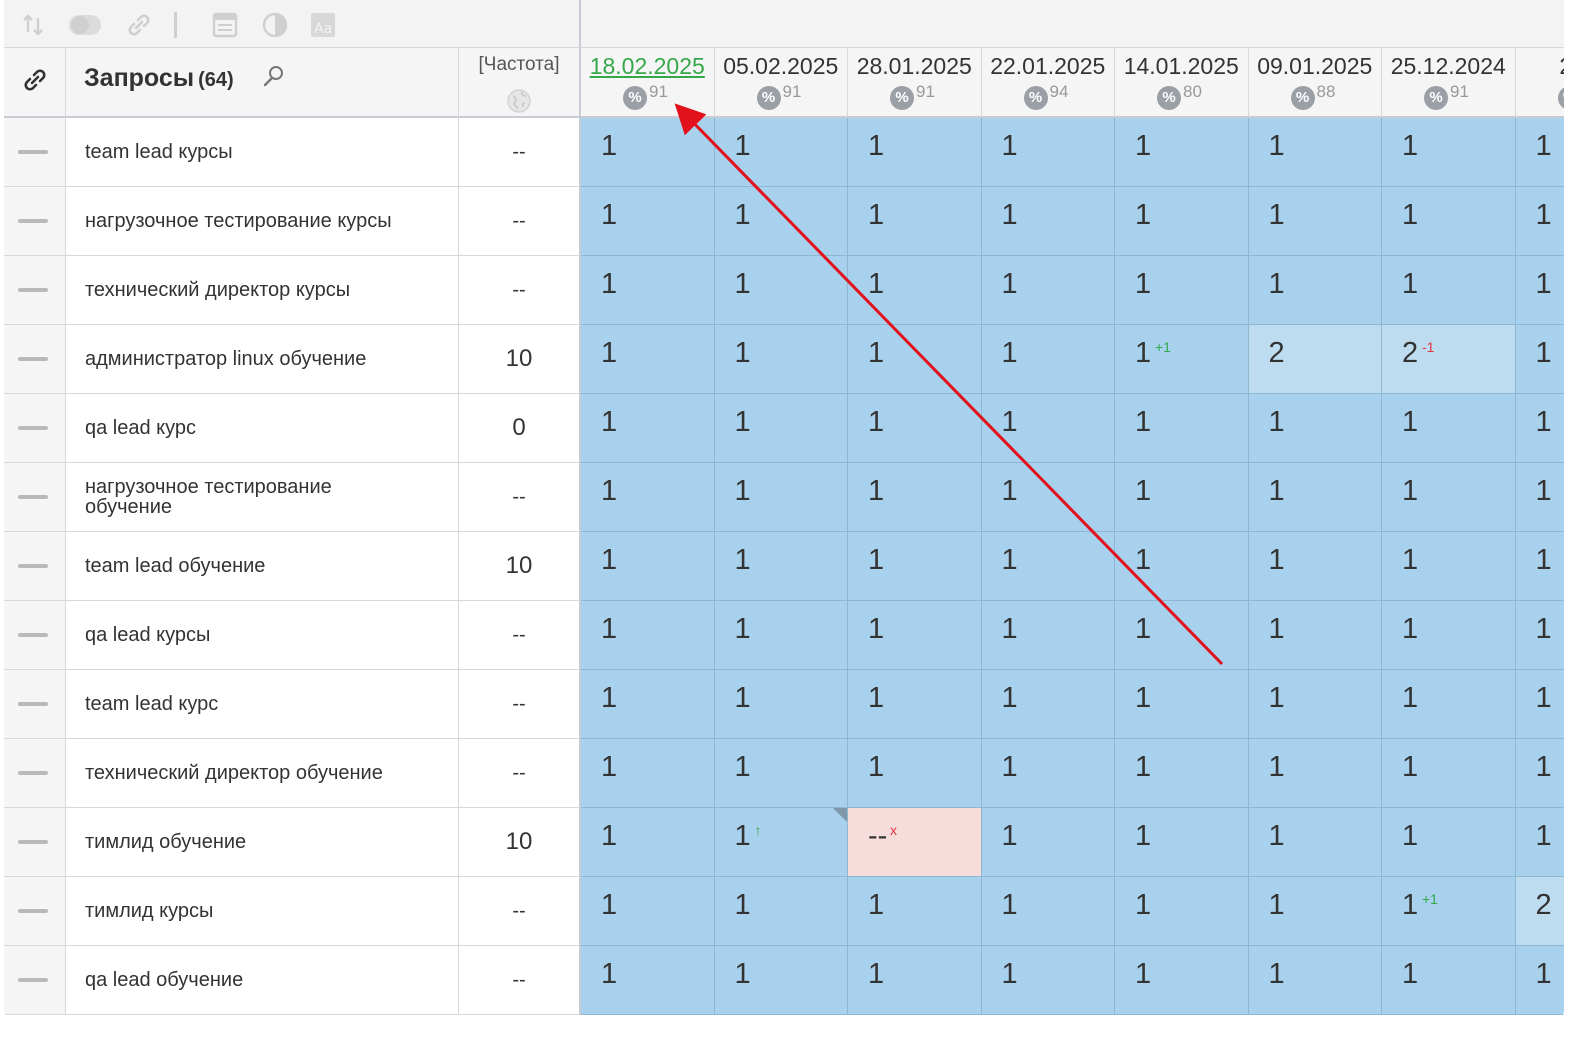 This screenshot has width=1586, height=1044. Describe the element at coordinates (781, 842) in the screenshot. I see `position-cell: 1 ↑` at that location.